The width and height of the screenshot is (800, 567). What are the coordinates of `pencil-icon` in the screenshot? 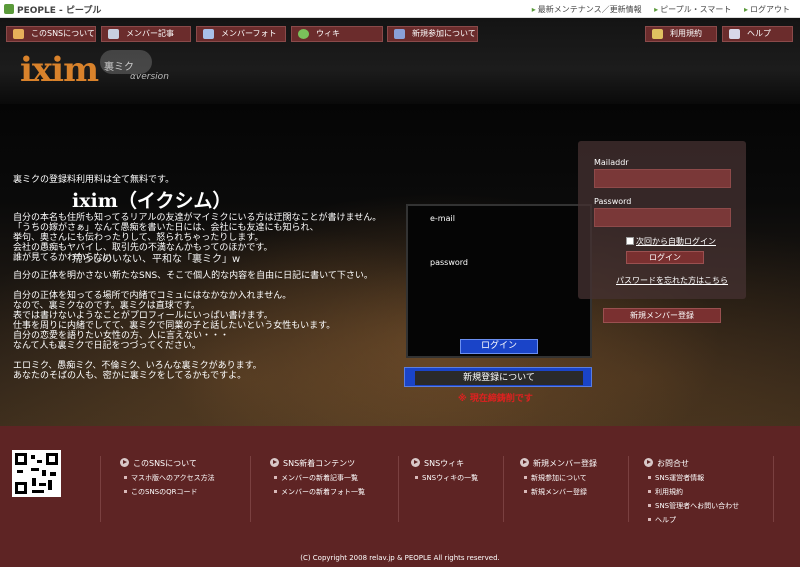 It's located at (657, 34).